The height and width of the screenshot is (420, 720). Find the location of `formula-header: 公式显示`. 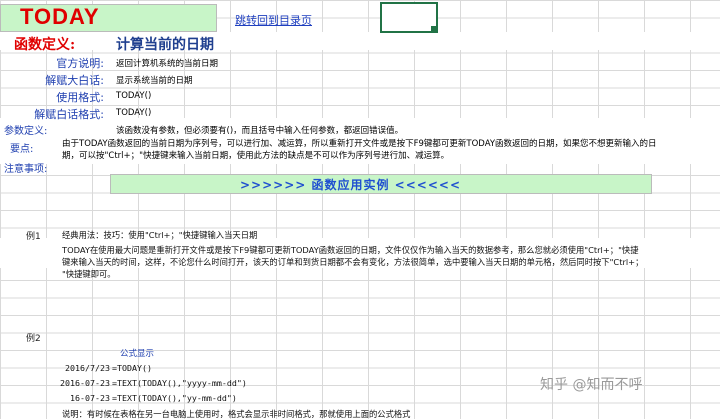

formula-header: 公式显示 is located at coordinates (137, 354).